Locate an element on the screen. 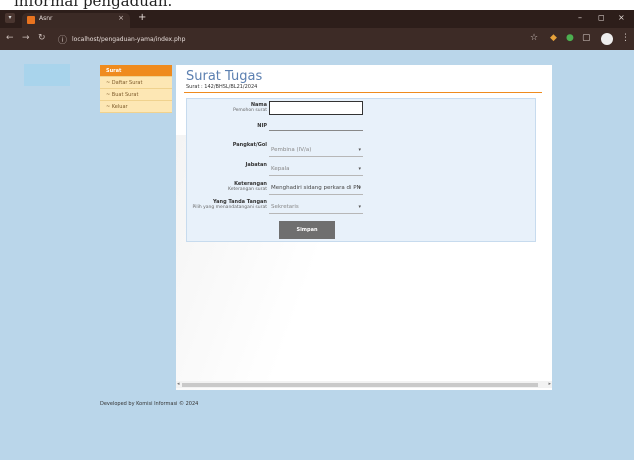 The image size is (634, 460). sidebar-item-buat-surat: ~ Buat Surat is located at coordinates (136, 95).